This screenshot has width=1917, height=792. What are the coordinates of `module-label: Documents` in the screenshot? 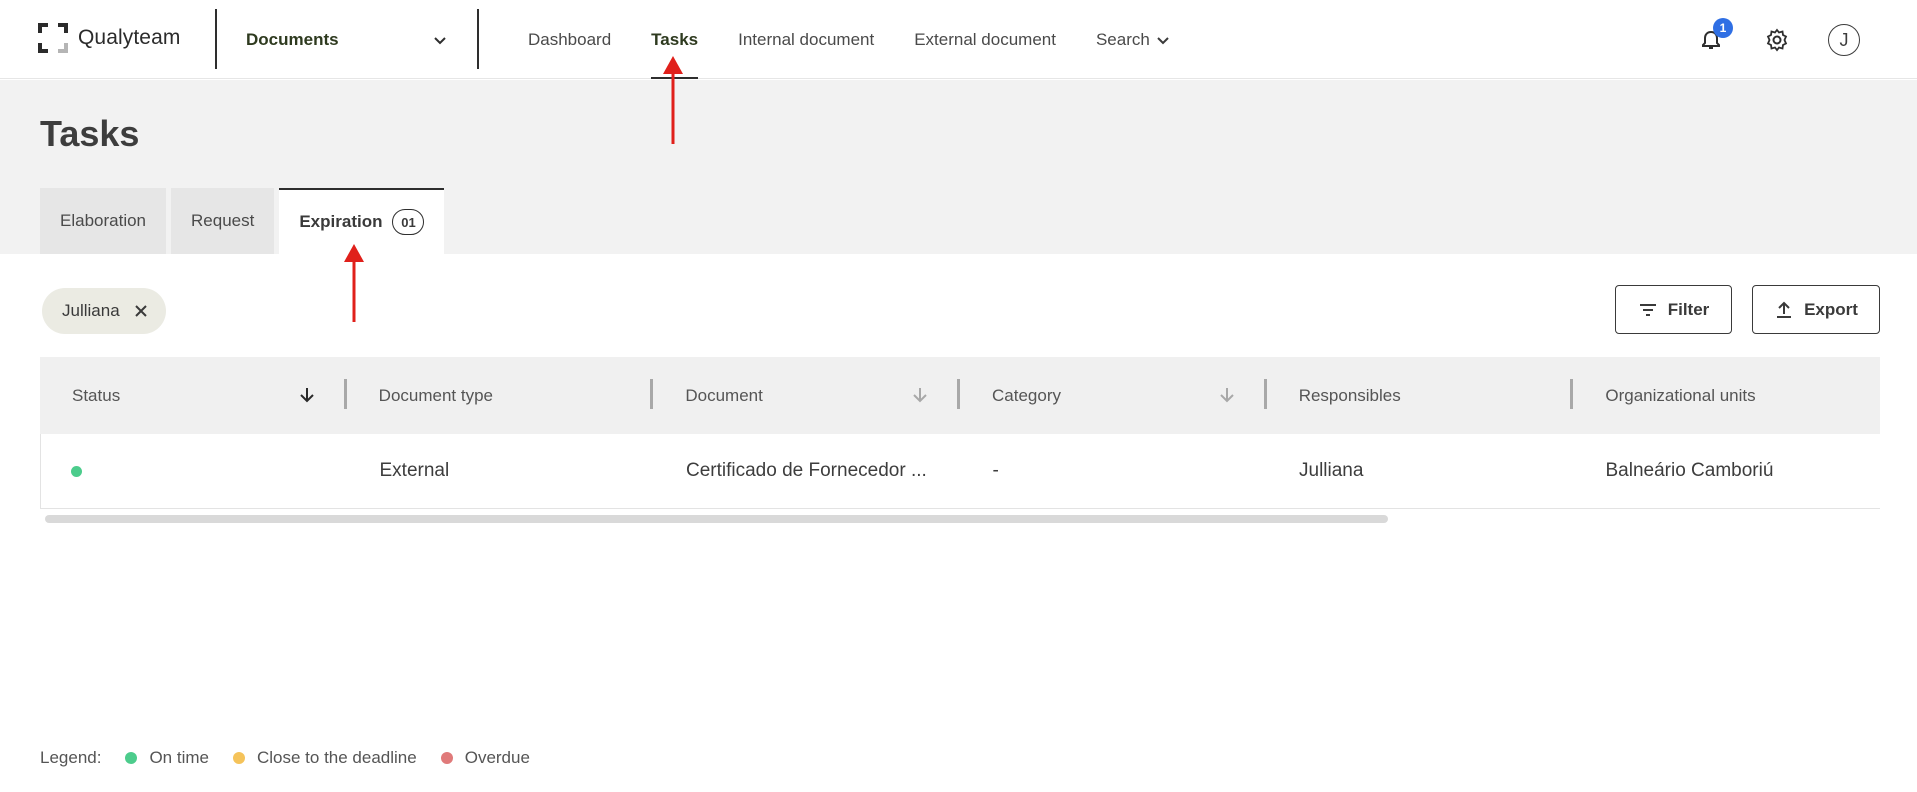 It's located at (292, 39).